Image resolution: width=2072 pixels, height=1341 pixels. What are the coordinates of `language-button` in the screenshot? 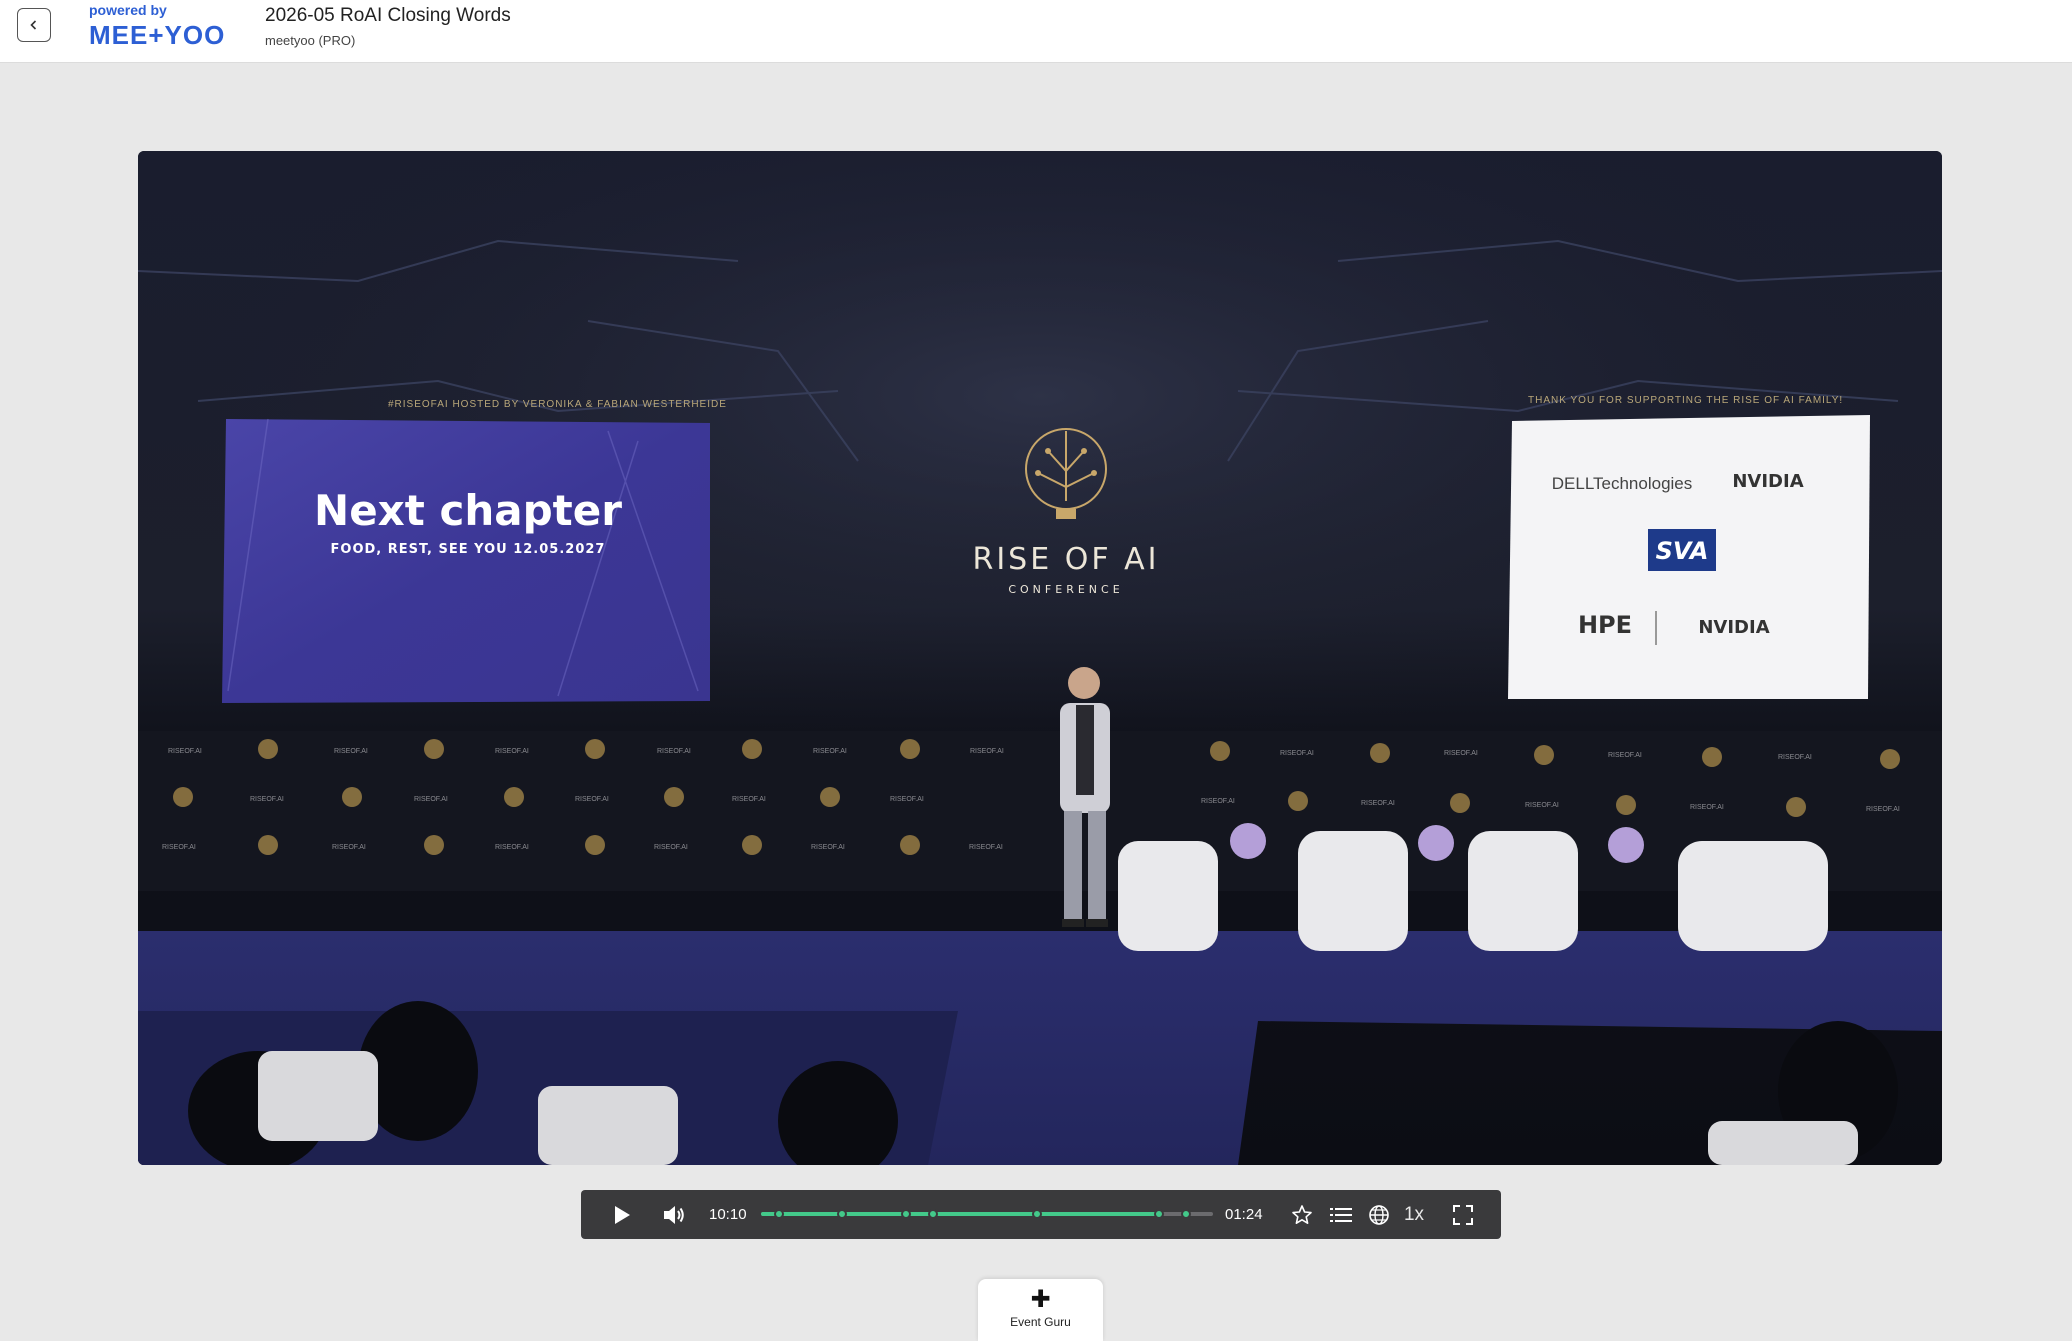 It's located at (1379, 1214).